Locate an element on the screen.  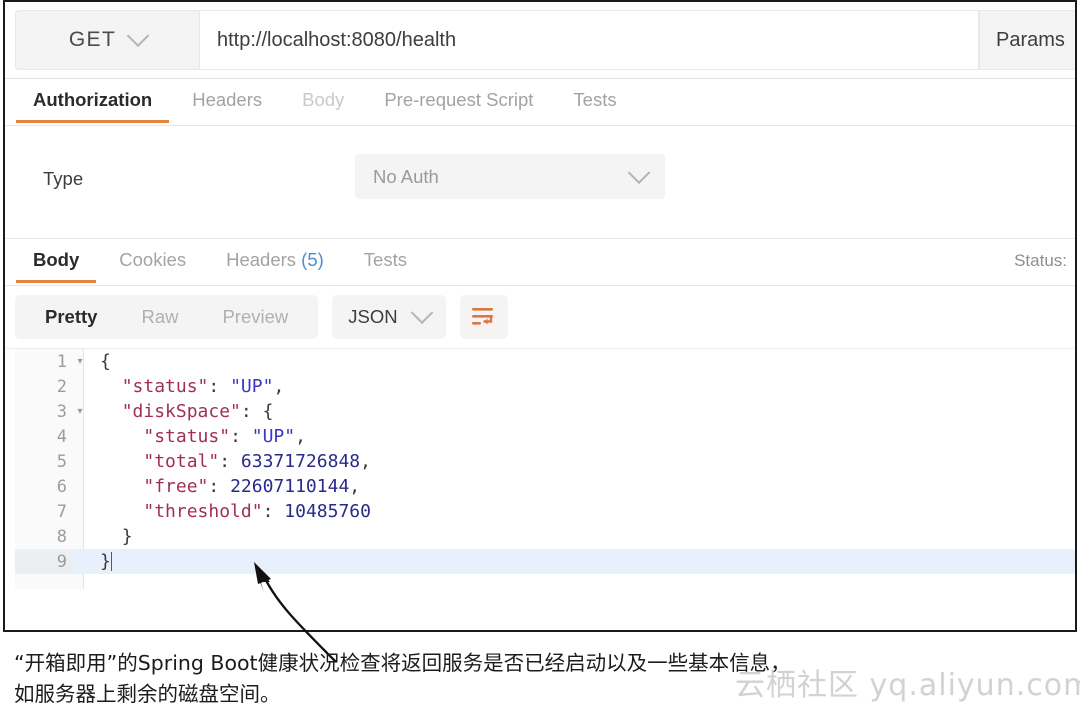
http-method-selector: GET is located at coordinates (107, 40).